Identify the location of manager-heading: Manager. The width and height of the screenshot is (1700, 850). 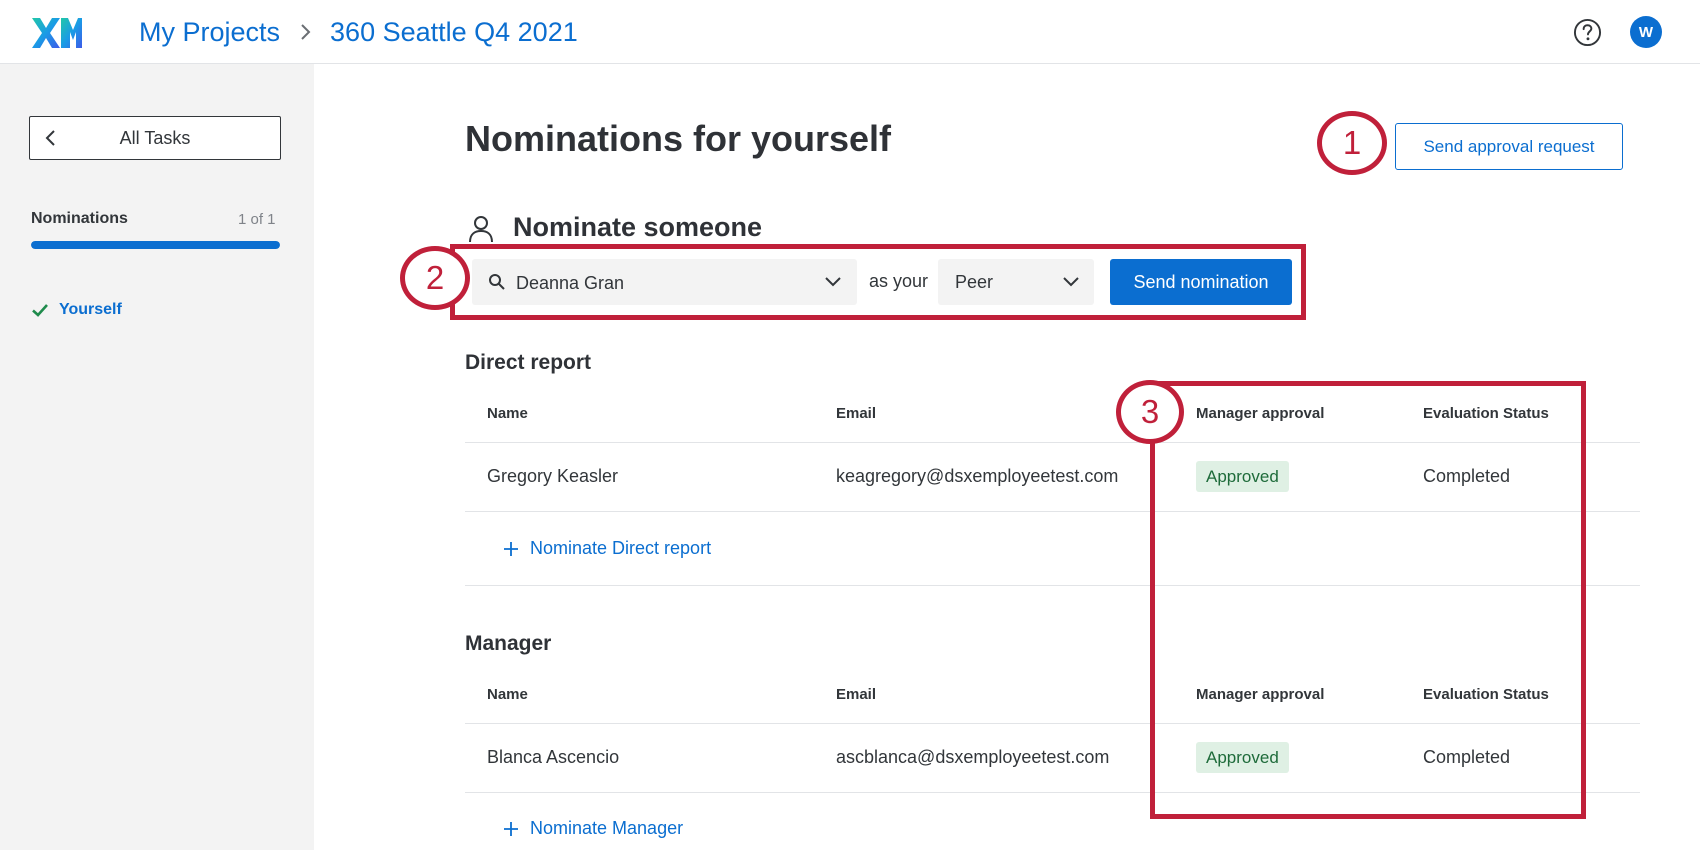
(508, 643).